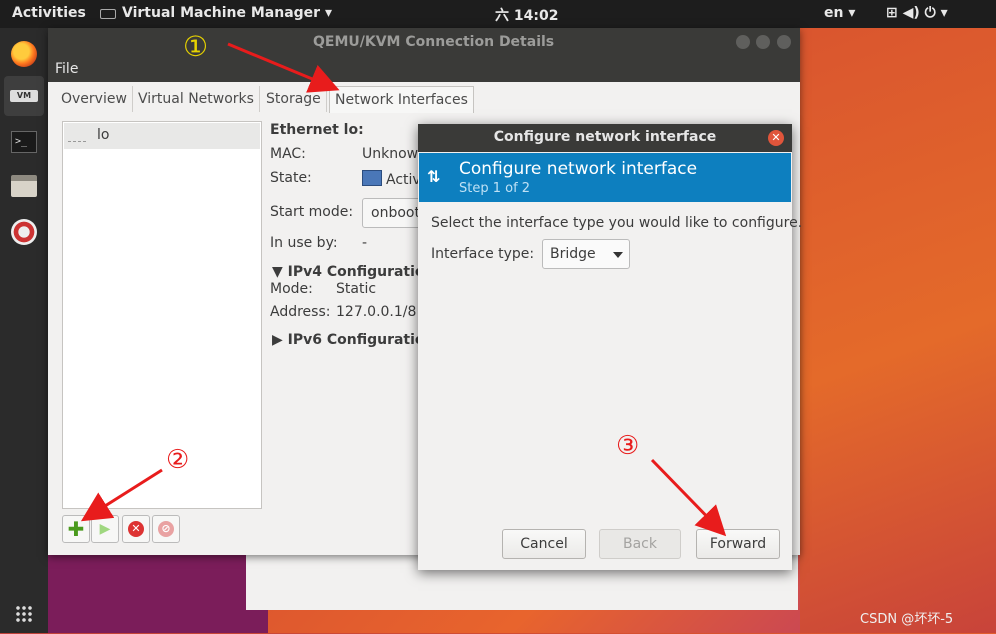 The image size is (996, 634). I want to click on files-icon, so click(24, 186).